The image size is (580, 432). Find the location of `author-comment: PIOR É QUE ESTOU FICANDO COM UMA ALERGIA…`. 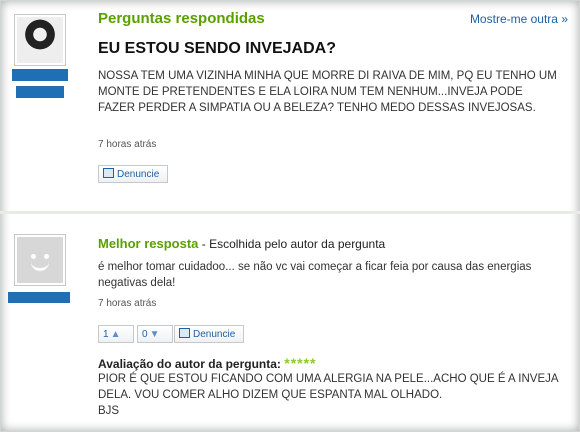

author-comment: PIOR É QUE ESTOU FICANDO COM UMA ALERGIA… is located at coordinates (328, 387).